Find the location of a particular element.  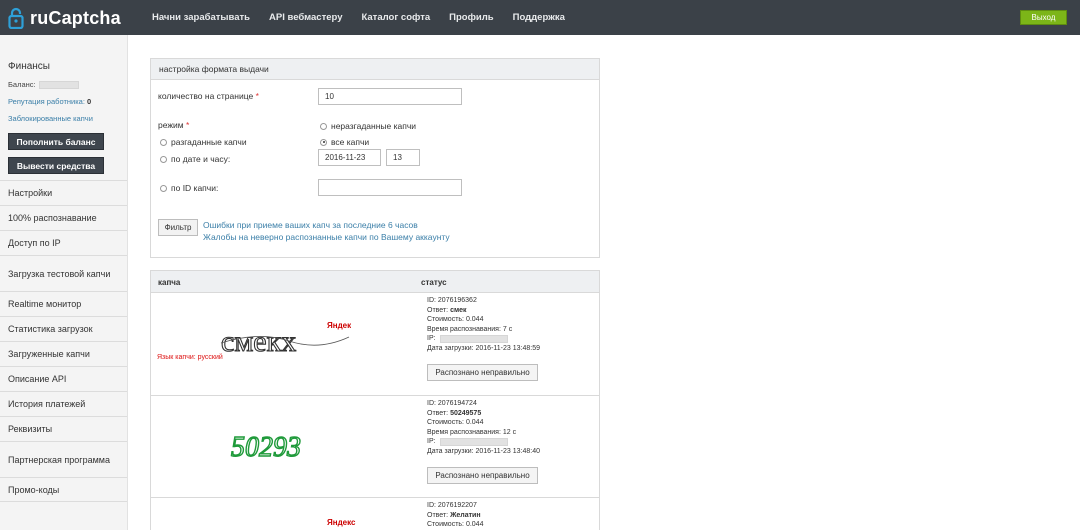

reputation-line: Репутация работника: 0 is located at coordinates (49, 101).